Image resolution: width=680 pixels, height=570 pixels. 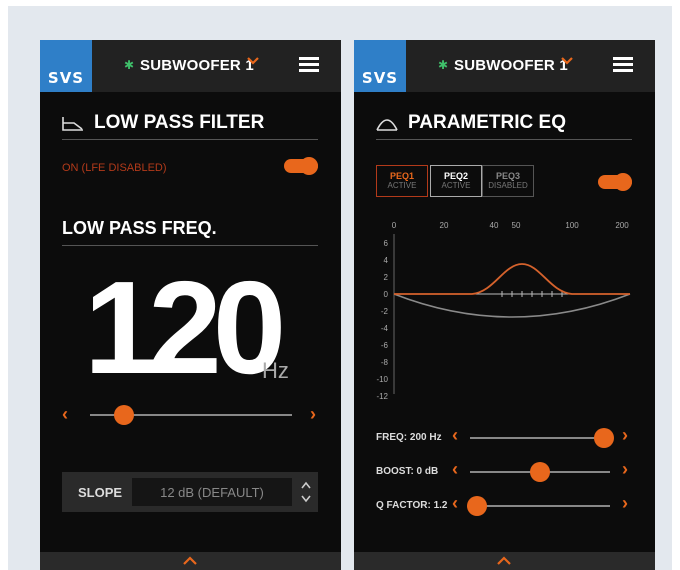 I want to click on y-tick-label: -10, so click(x=382, y=379).